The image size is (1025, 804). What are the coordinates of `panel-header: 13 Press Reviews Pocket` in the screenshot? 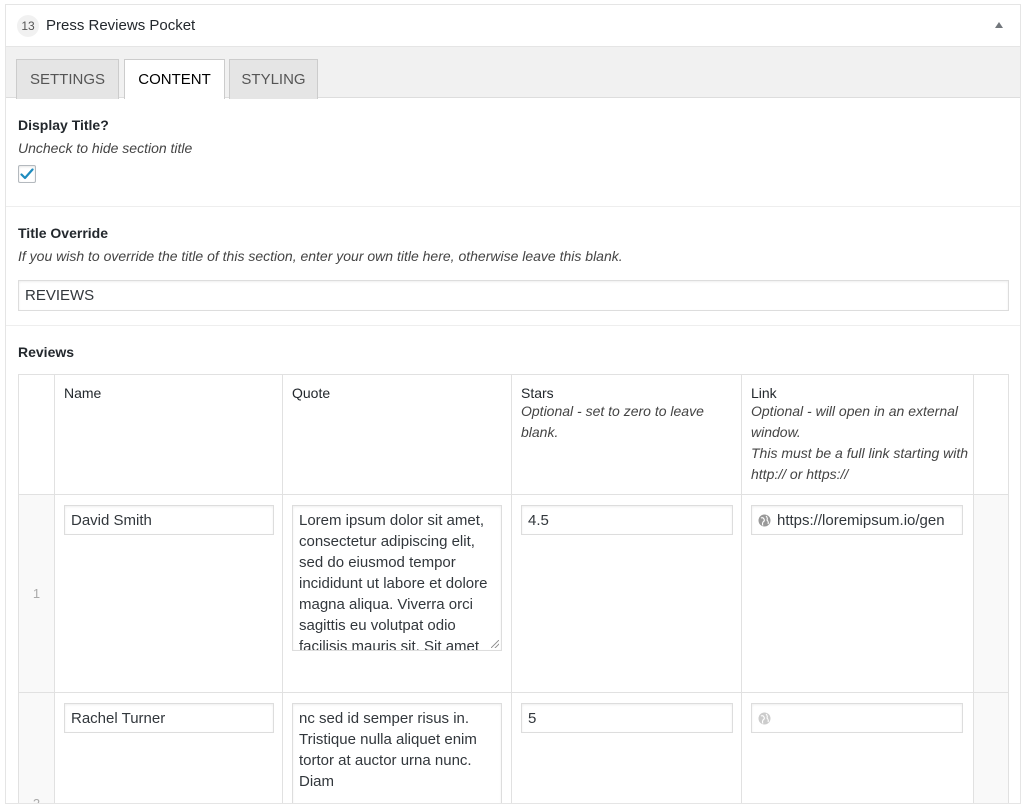 It's located at (513, 26).